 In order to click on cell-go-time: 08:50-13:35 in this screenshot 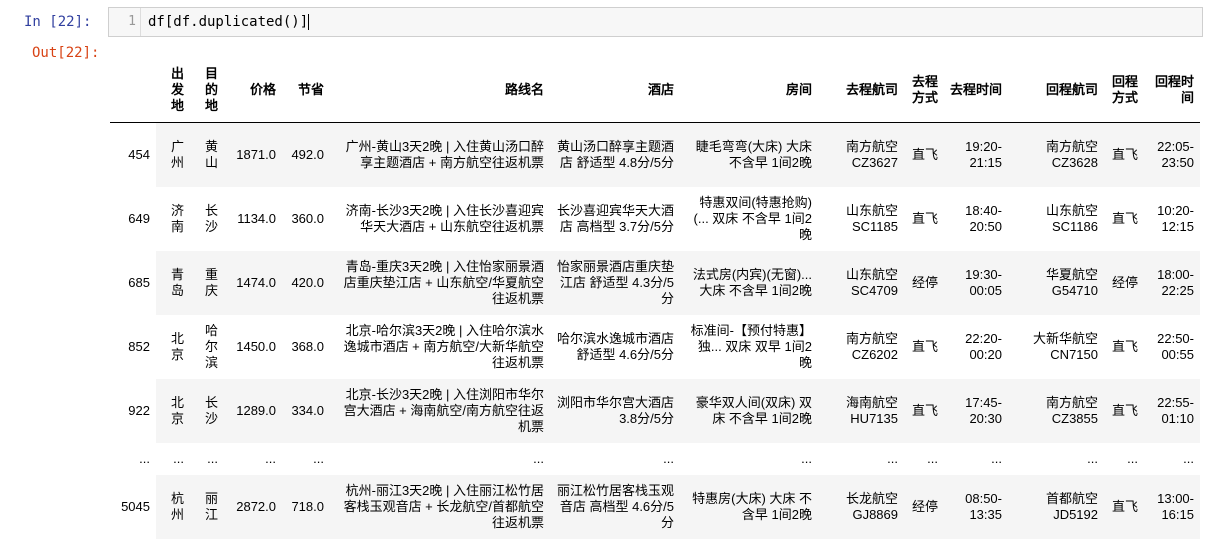, I will do `click(976, 506)`.